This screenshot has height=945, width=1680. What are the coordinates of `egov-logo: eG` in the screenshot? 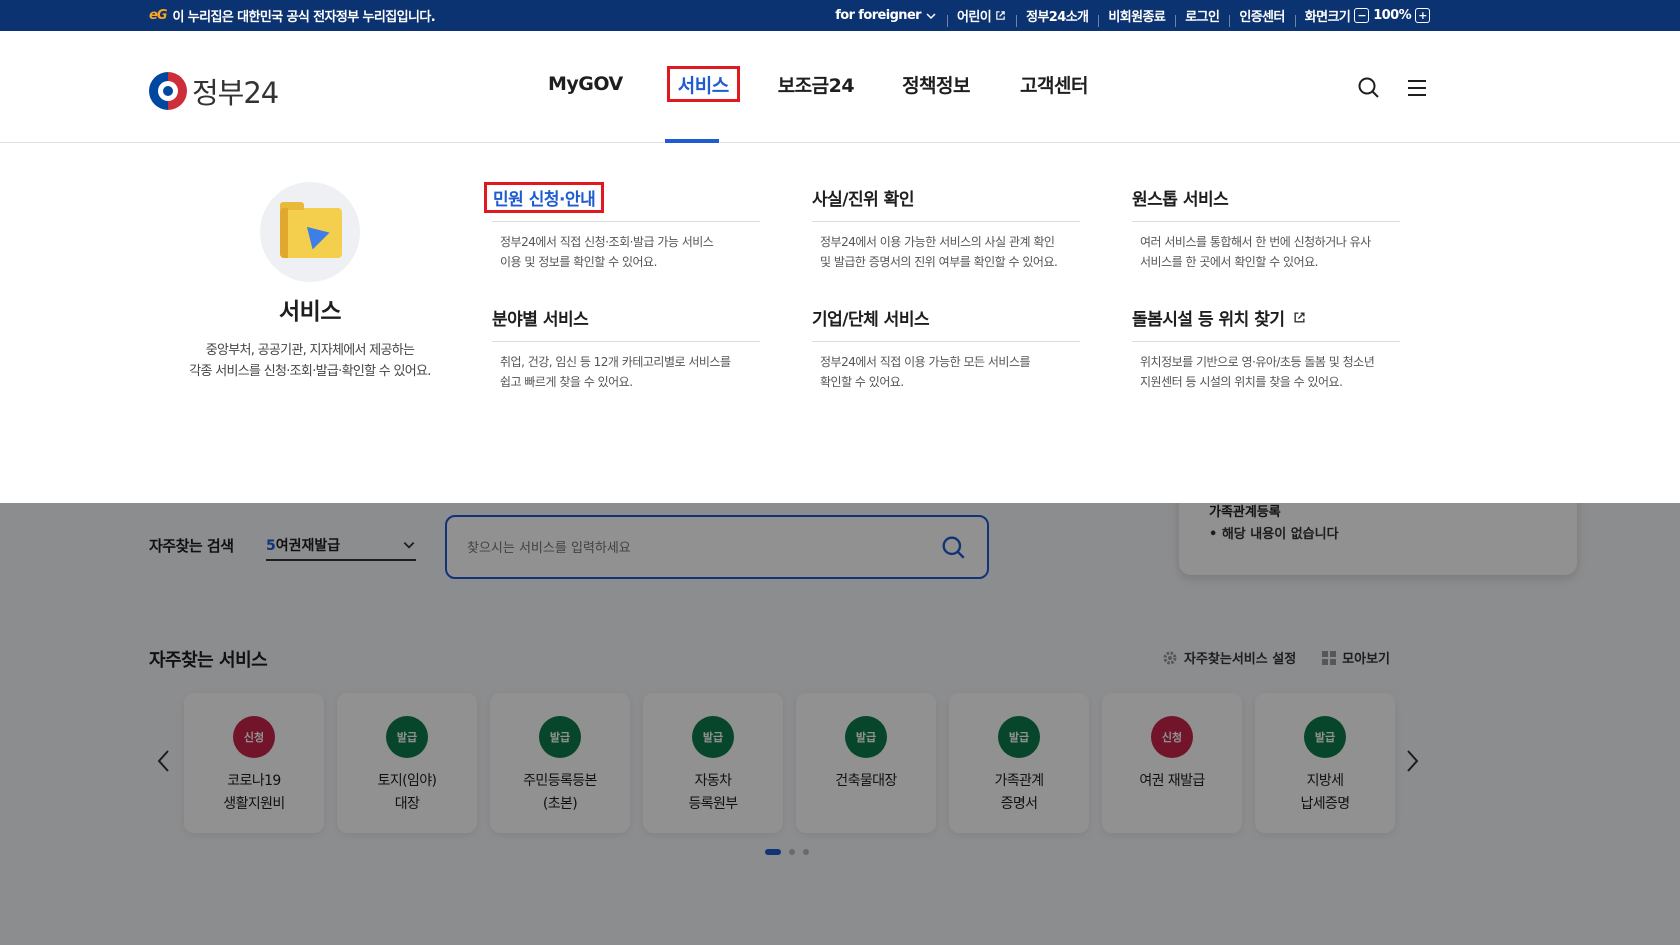 It's located at (158, 15).